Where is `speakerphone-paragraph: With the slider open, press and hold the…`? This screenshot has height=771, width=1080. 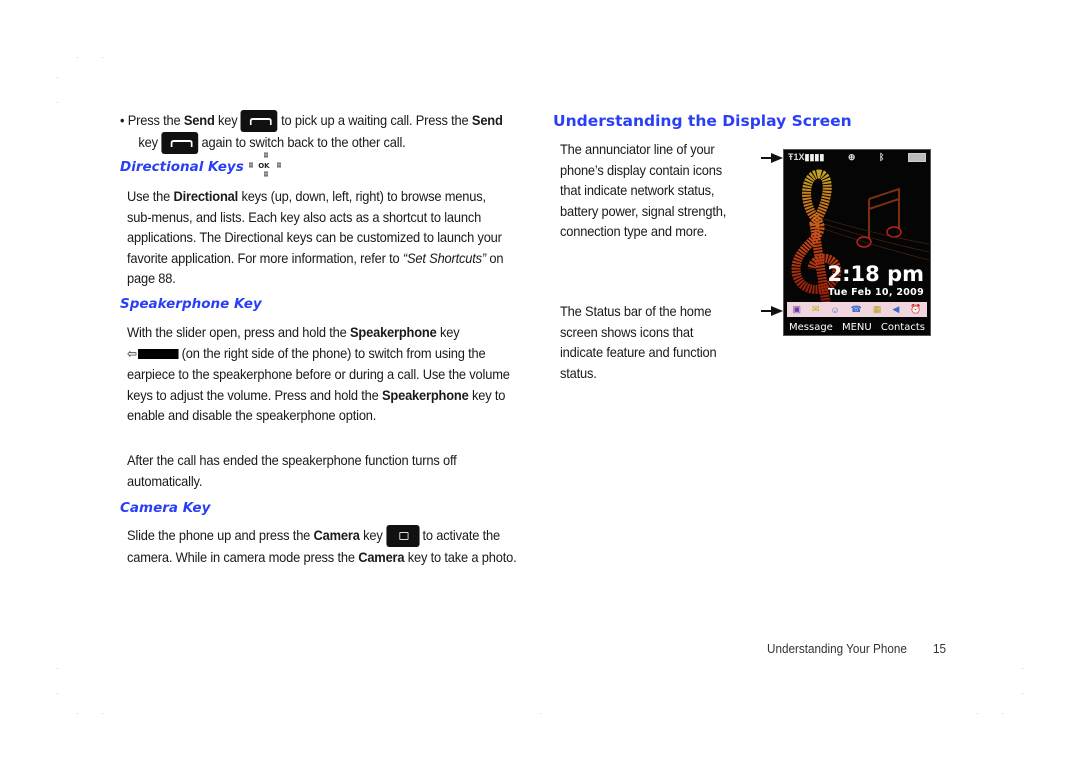 speakerphone-paragraph: With the slider open, press and hold the… is located at coordinates (318, 374).